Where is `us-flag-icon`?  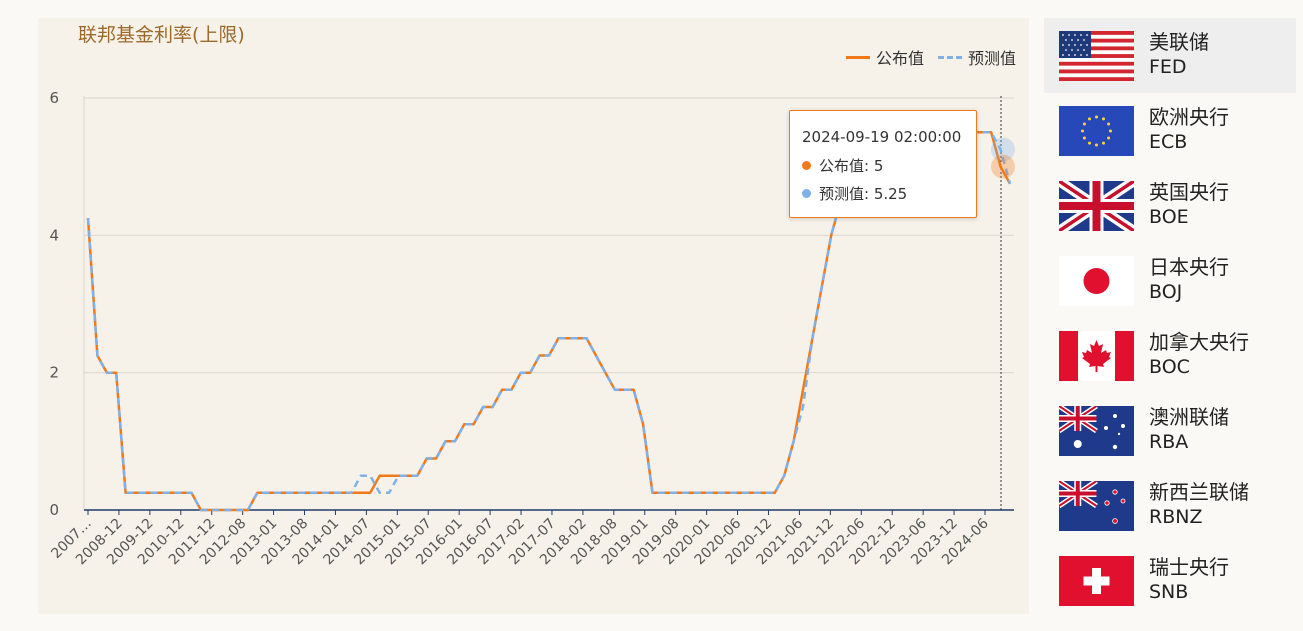
us-flag-icon is located at coordinates (1096, 56).